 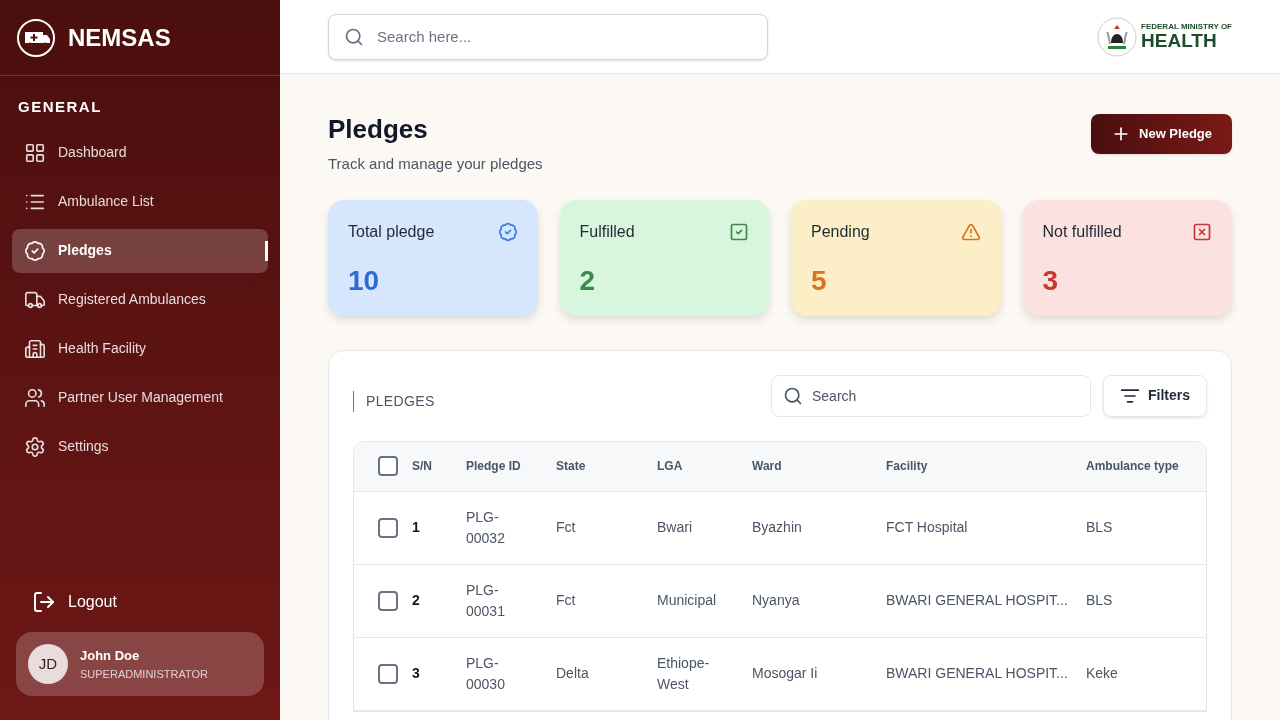 What do you see at coordinates (35, 397) in the screenshot?
I see `users-icon` at bounding box center [35, 397].